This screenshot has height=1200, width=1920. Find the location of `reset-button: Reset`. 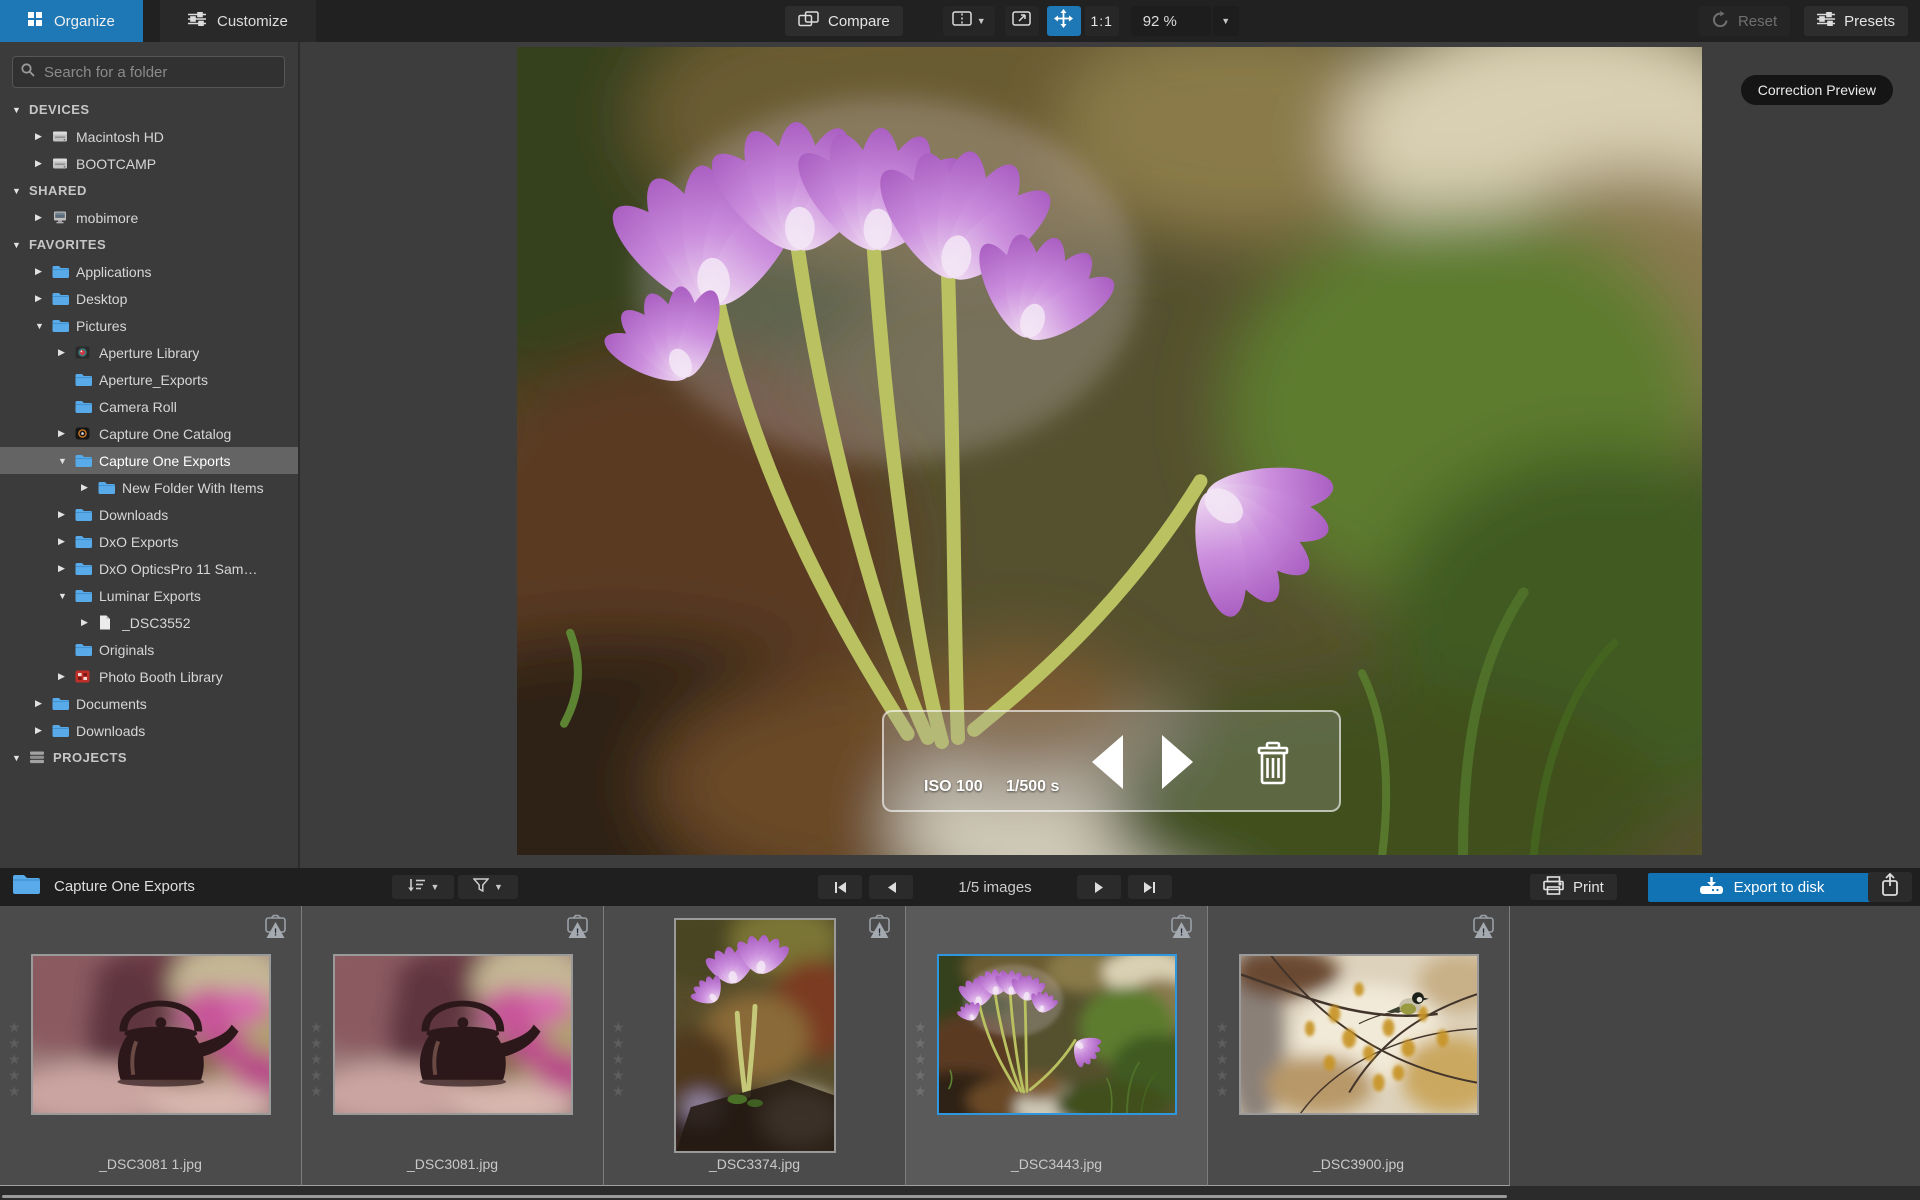

reset-button: Reset is located at coordinates (1744, 21).